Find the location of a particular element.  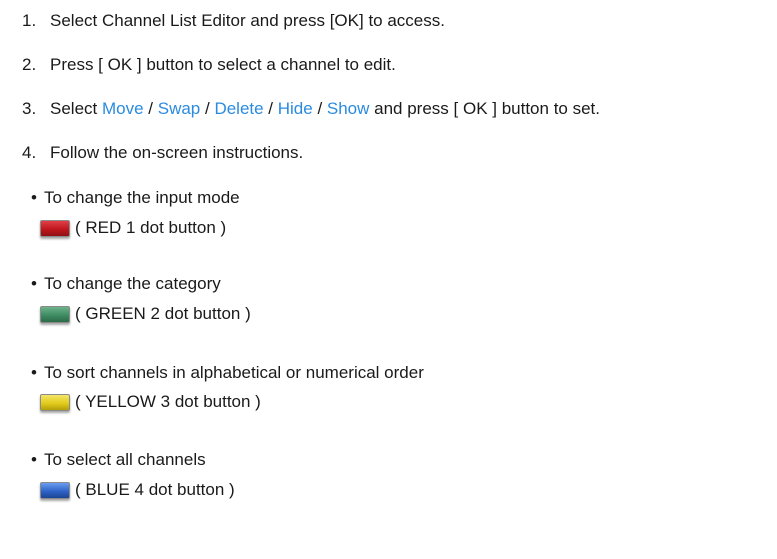

step-text: Follow the on-screen instructions. is located at coordinates (177, 152).